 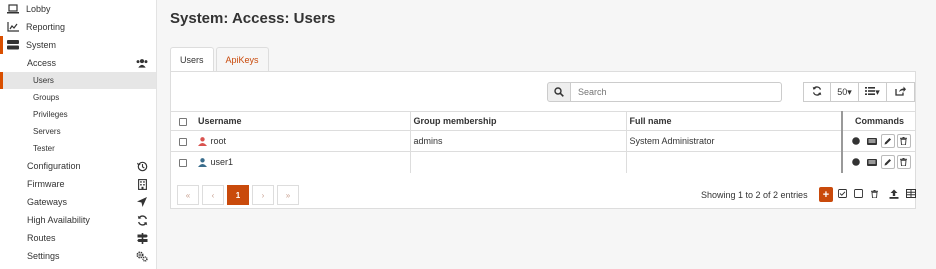 I want to click on pagination: « ‹ 1 › », so click(x=239, y=195).